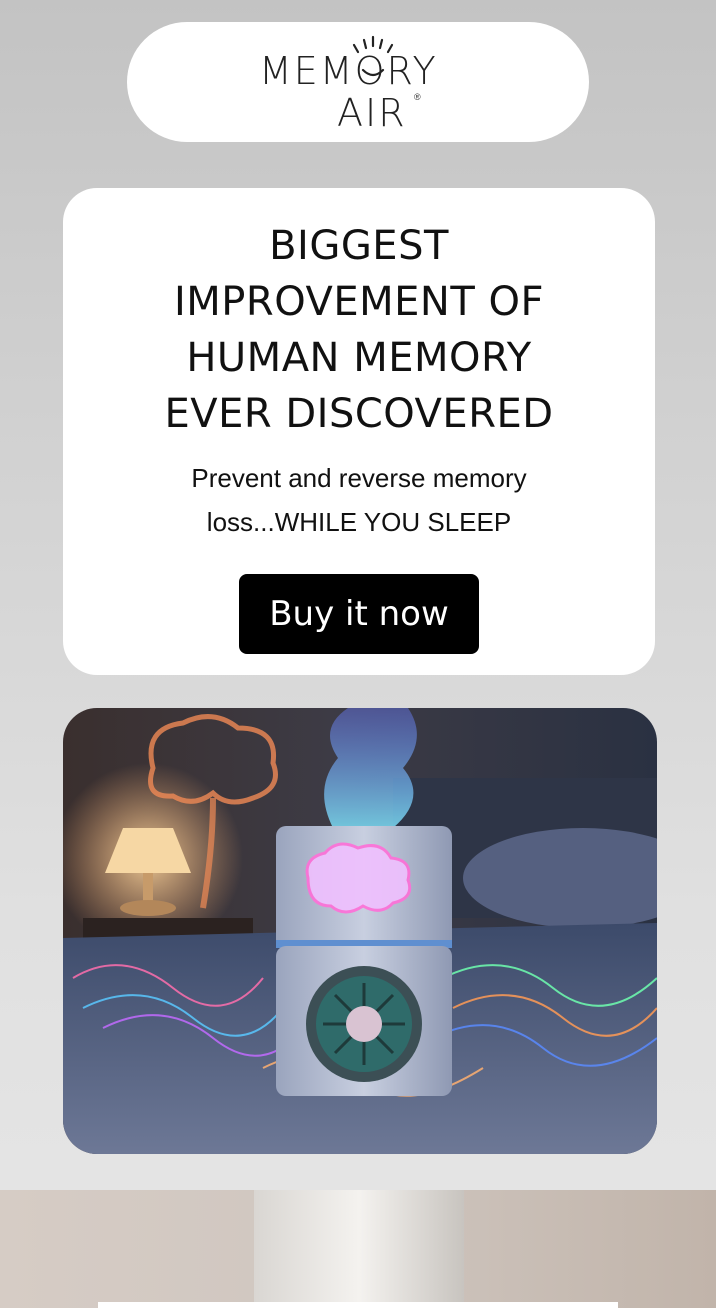 The image size is (716, 1308). I want to click on logo-wordmark-air: AIR, so click(372, 113).